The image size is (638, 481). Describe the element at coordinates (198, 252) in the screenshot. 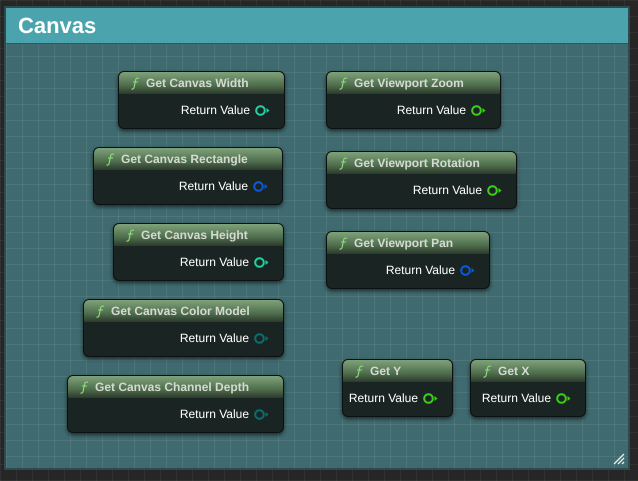

I see `function-node: Get Canvas Height Return Value` at that location.